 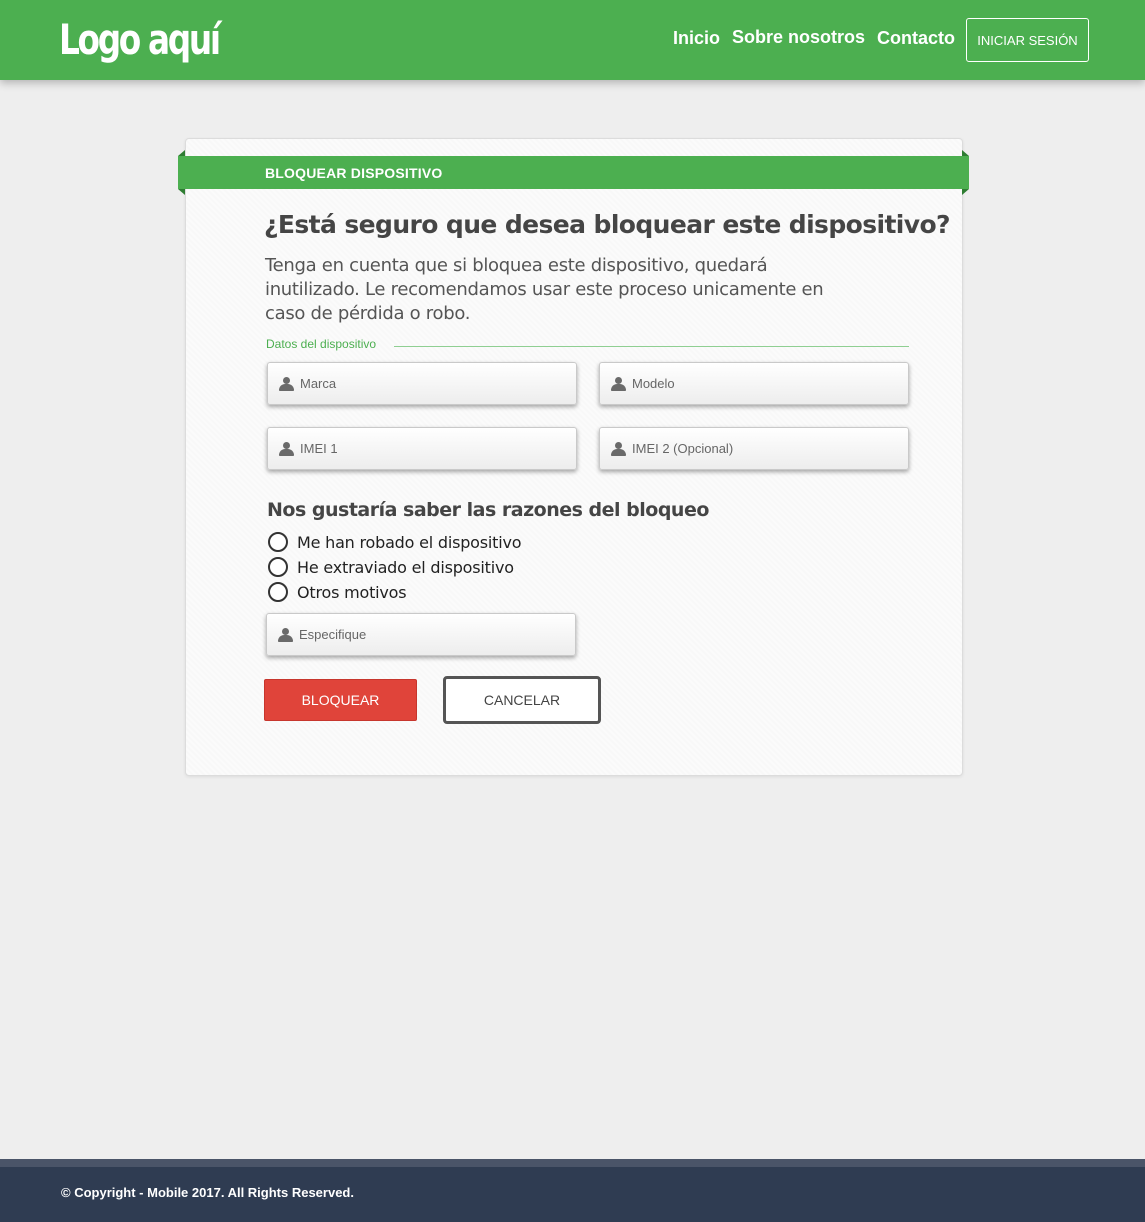 What do you see at coordinates (140, 40) in the screenshot?
I see `logo: Logo aquí` at bounding box center [140, 40].